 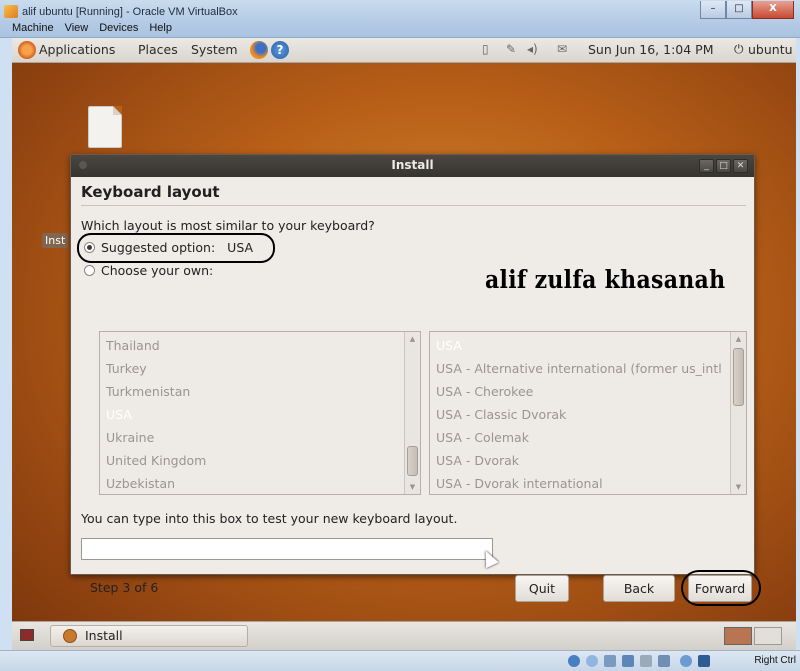 I want to click on system-menu: System, so click(x=214, y=49).